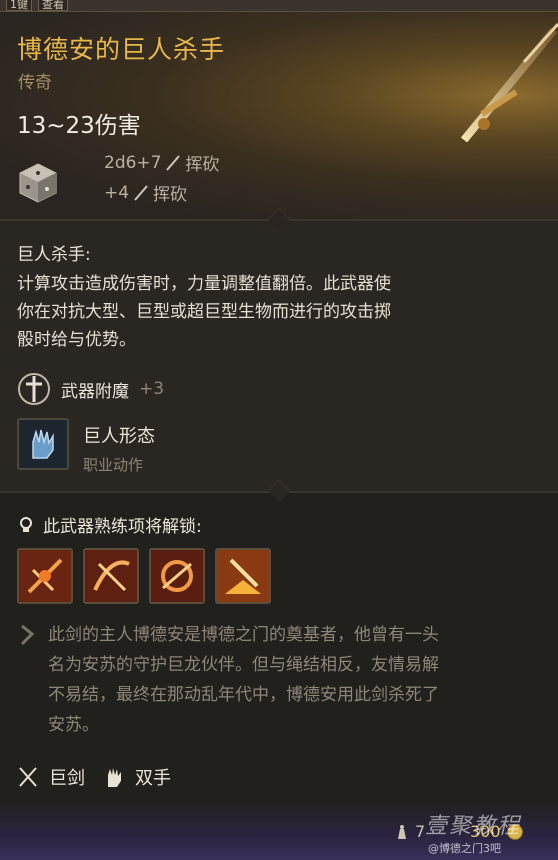 The width and height of the screenshot is (558, 860). Describe the element at coordinates (34, 389) in the screenshot. I see `enchantment-icon` at that location.